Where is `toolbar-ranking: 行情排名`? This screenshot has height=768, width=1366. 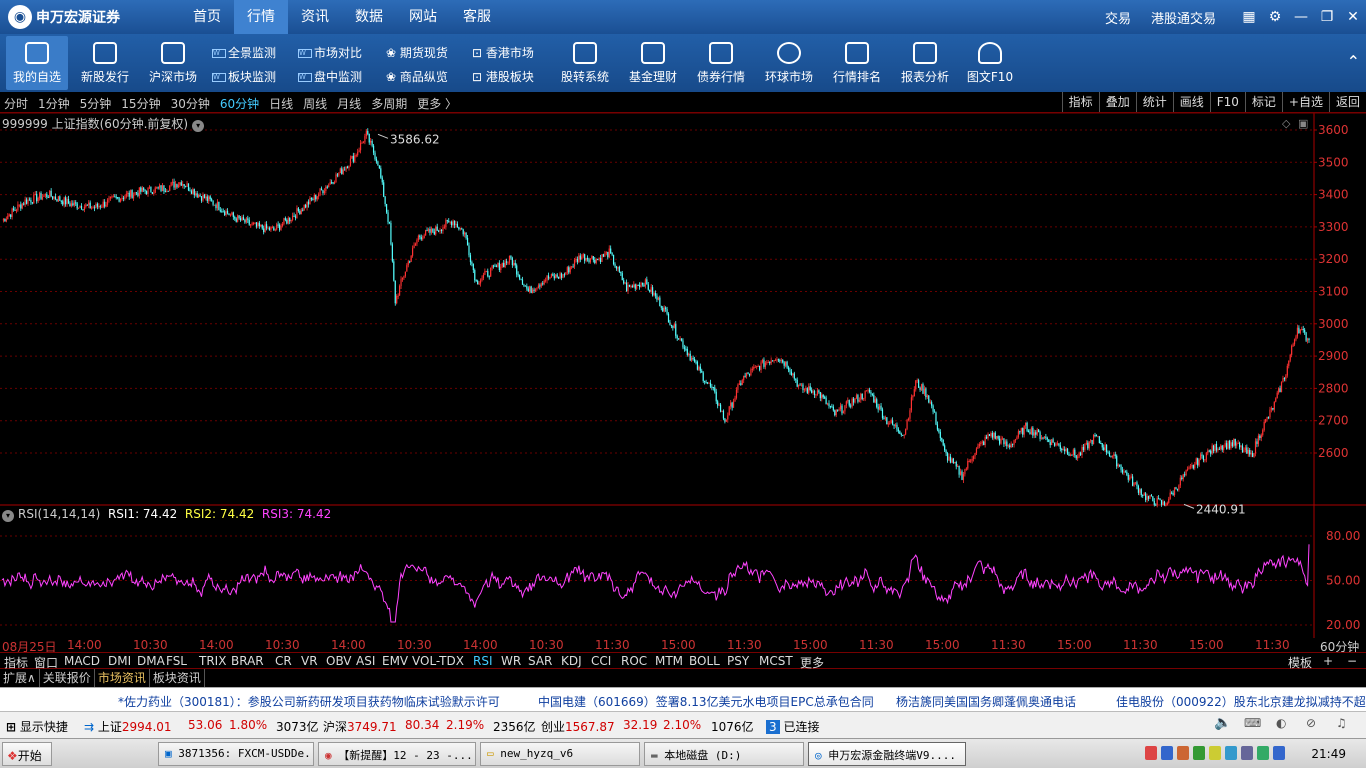
toolbar-ranking: 行情排名 is located at coordinates (857, 63).